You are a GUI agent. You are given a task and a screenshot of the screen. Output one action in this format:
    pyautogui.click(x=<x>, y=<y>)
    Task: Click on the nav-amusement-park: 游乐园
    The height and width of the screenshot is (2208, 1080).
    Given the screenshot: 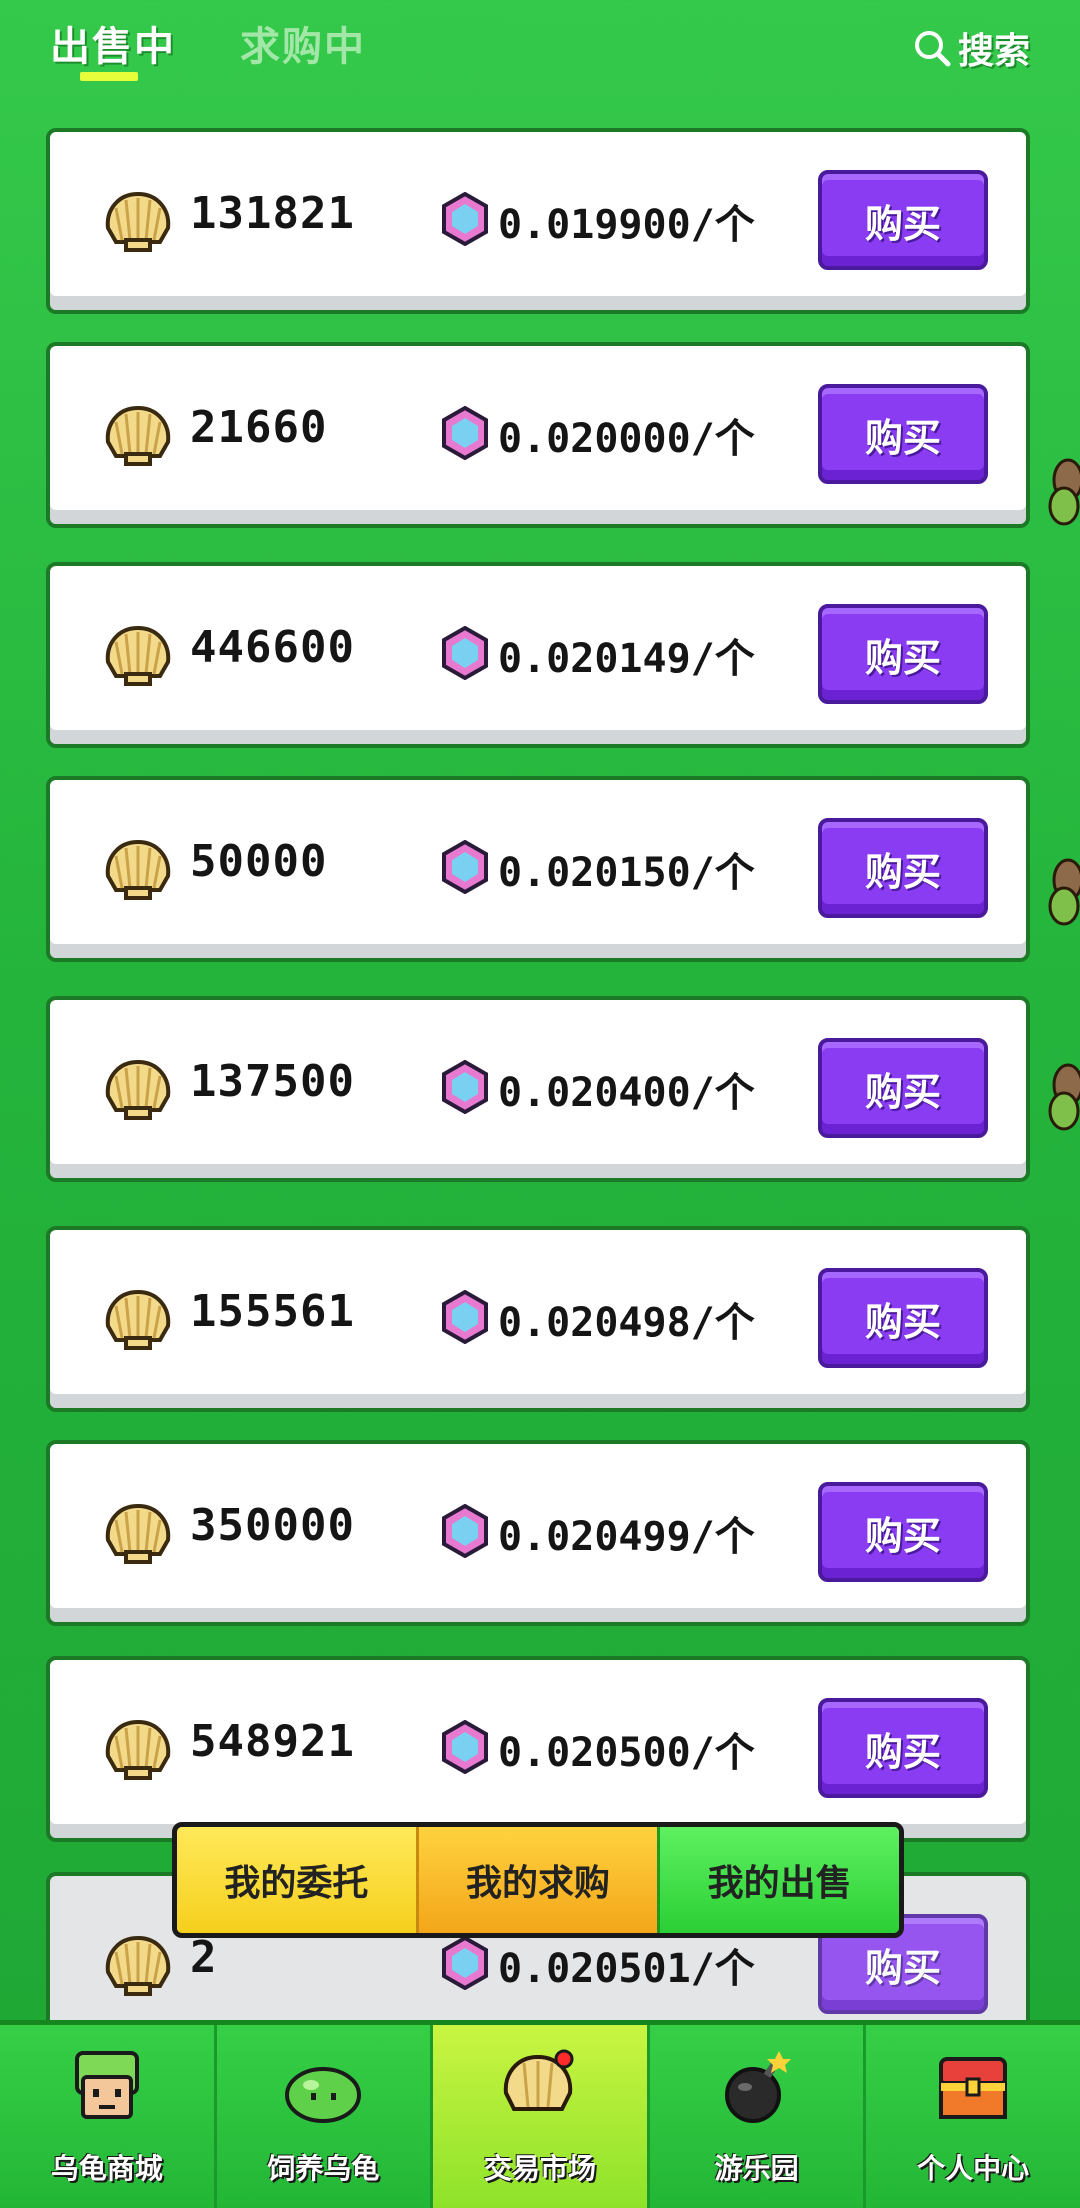 What is the action you would take?
    pyautogui.click(x=755, y=2116)
    